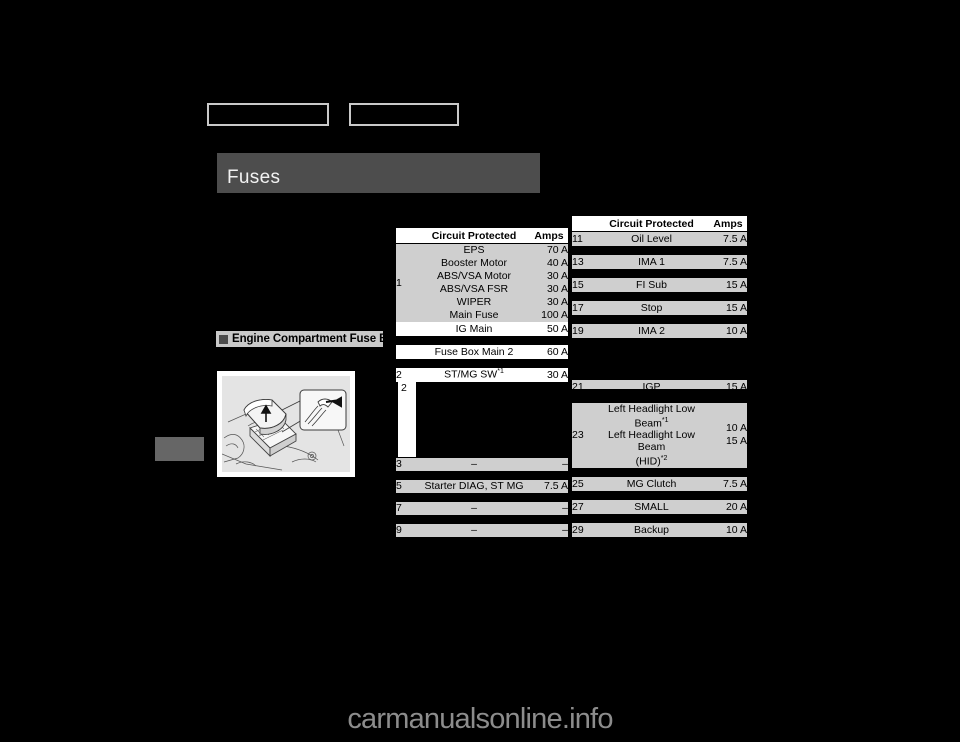  I want to click on fuse-amps: 40 A, so click(549, 263).